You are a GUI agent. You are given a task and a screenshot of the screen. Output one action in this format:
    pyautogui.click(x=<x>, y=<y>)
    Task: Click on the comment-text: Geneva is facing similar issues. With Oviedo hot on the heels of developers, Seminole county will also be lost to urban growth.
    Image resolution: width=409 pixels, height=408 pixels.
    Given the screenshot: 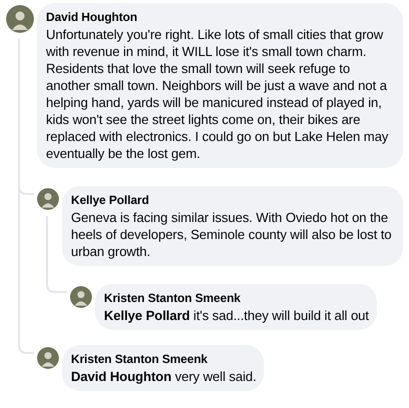 What is the action you would take?
    pyautogui.click(x=232, y=234)
    